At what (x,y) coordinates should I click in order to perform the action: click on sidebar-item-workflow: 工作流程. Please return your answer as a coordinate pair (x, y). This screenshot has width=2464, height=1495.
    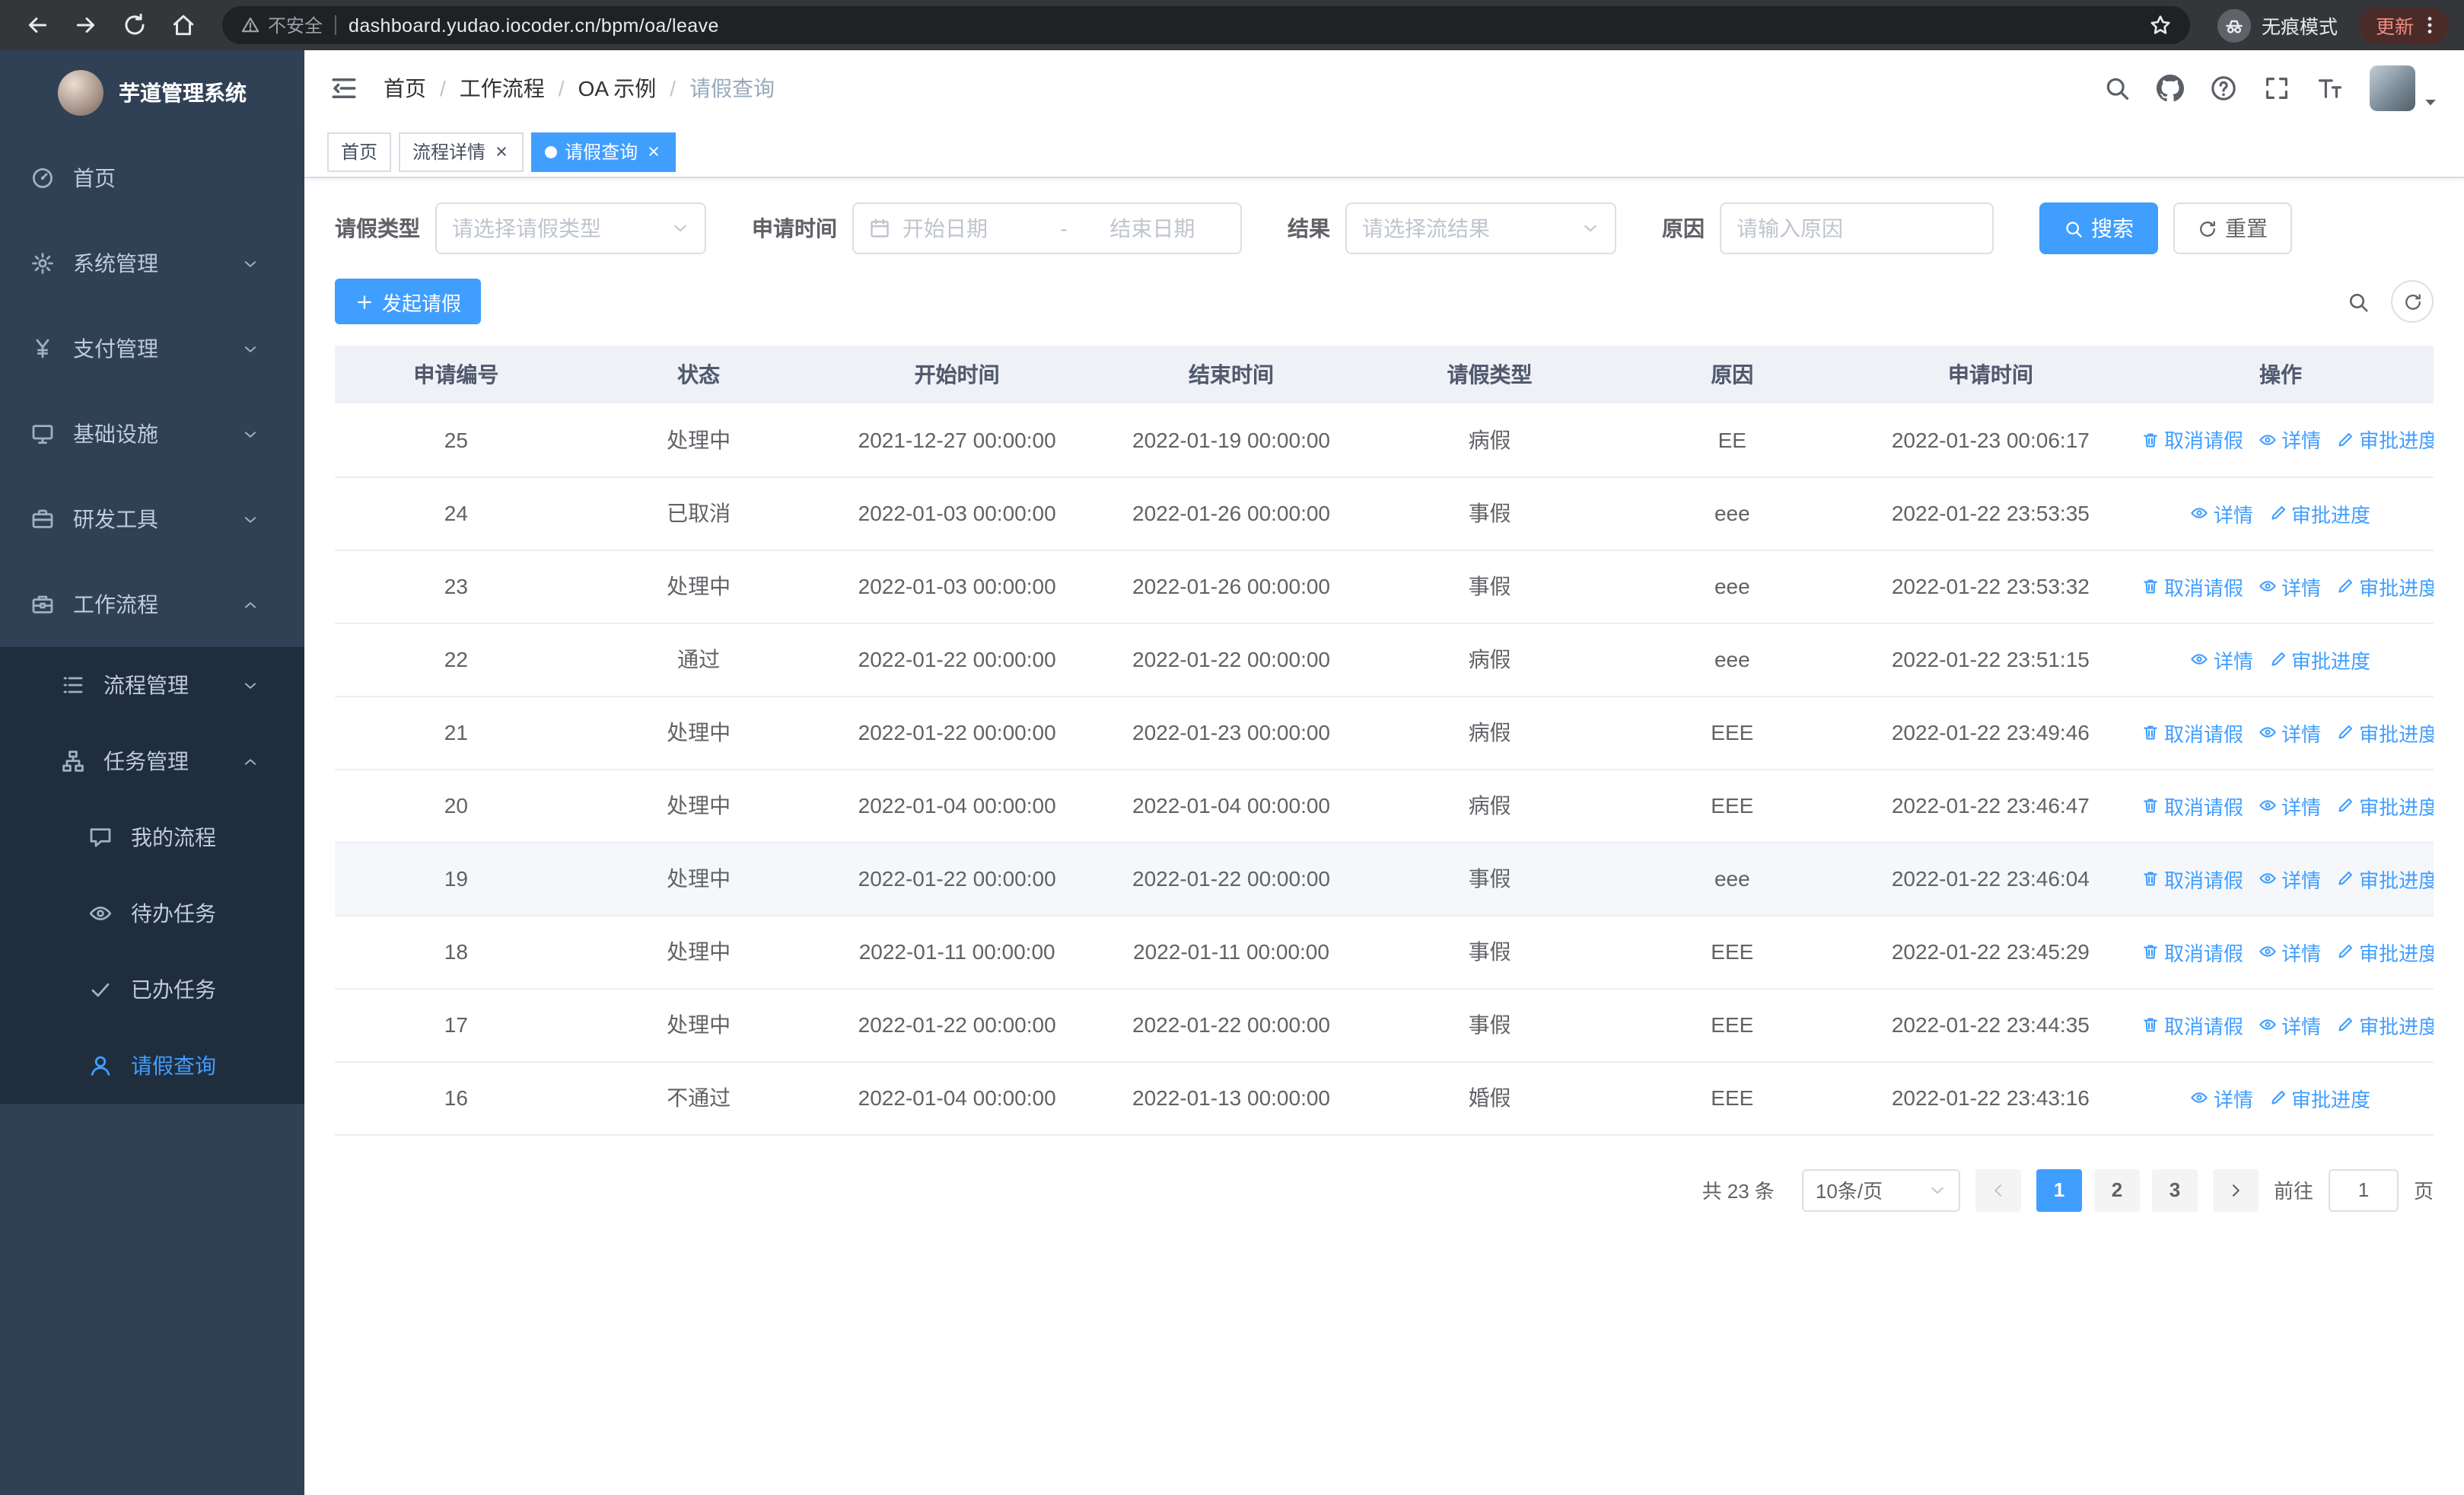
    Looking at the image, I should click on (152, 605).